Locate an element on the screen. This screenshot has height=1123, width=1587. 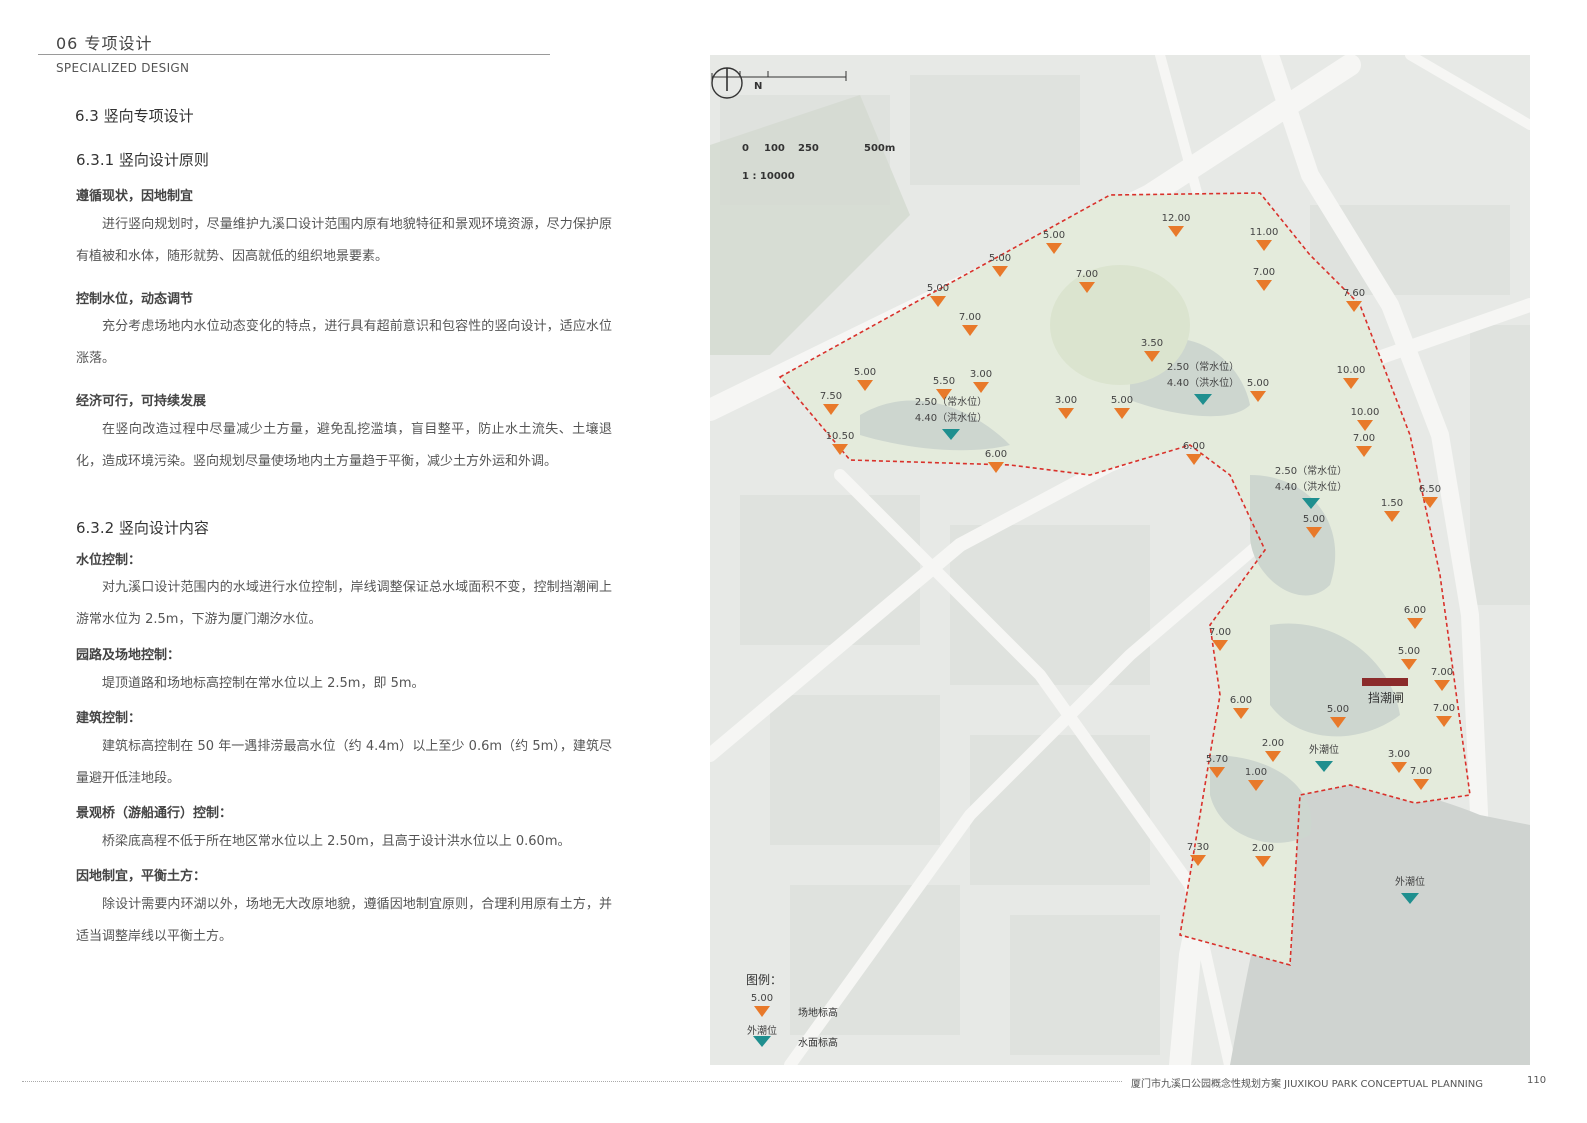
subsection-heading-content: 6.3.2 竖向设计内容 is located at coordinates (142, 528).